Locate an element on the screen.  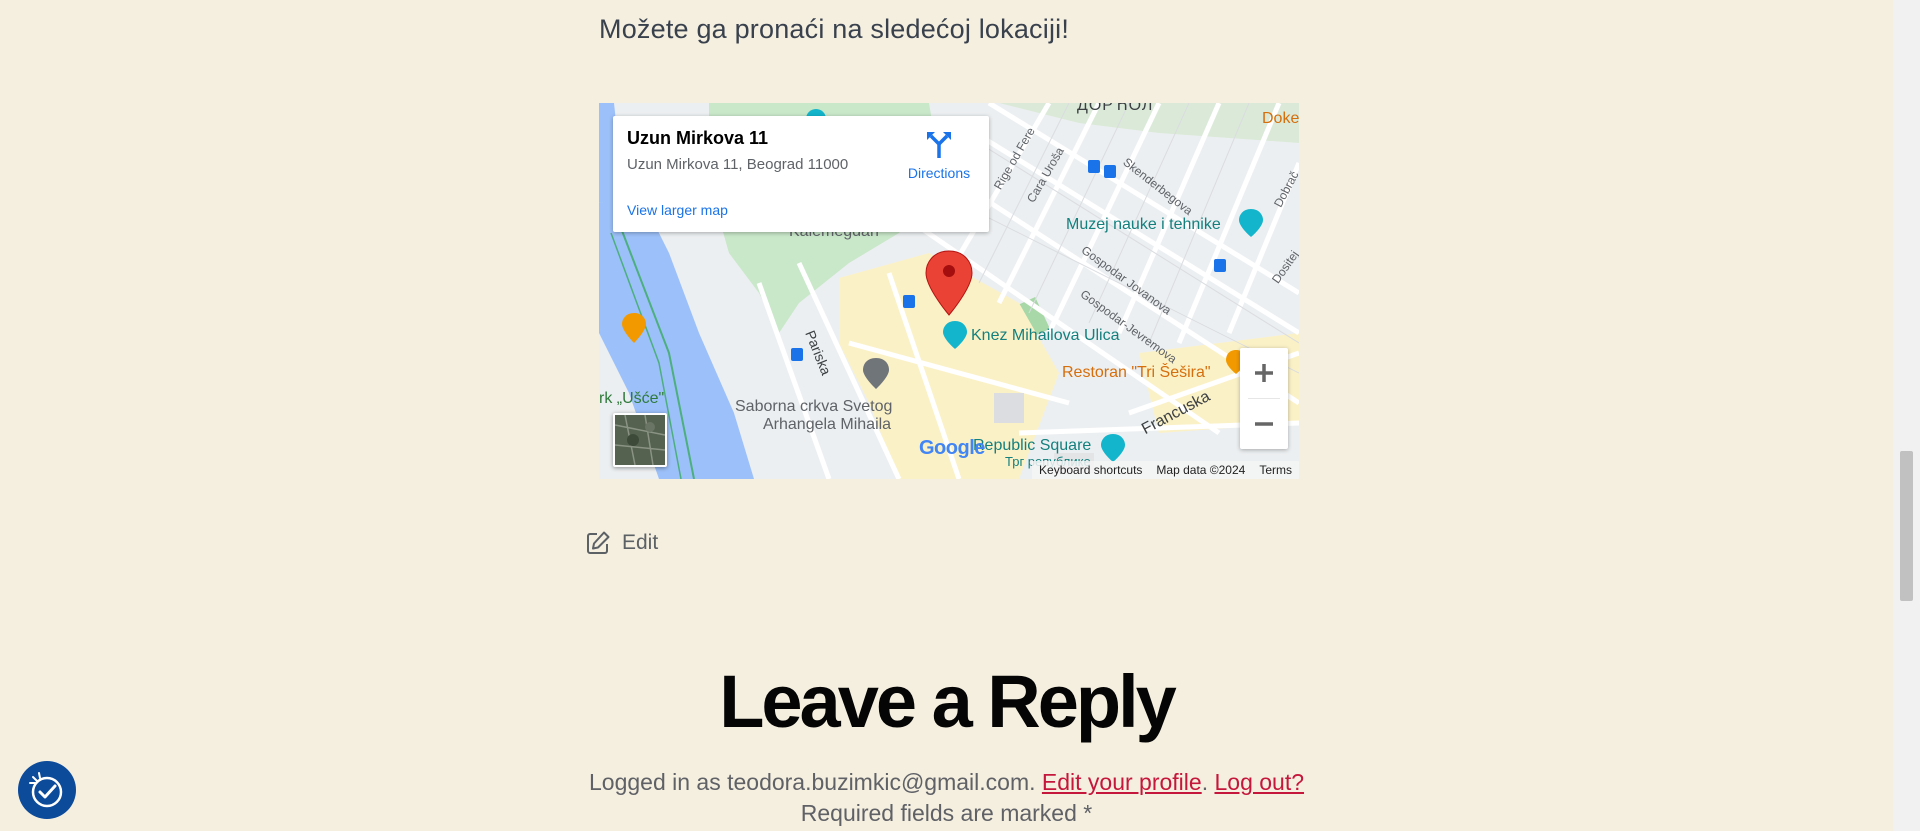
map-label-republic: Republic Square is located at coordinates (1032, 445).